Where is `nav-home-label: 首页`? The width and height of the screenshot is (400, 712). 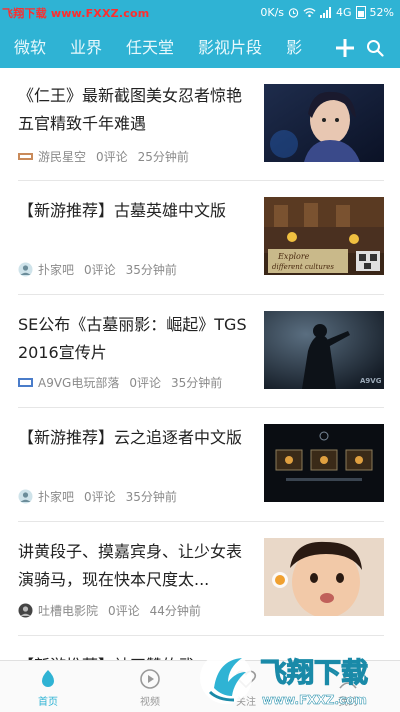 nav-home-label: 首页 is located at coordinates (48, 702).